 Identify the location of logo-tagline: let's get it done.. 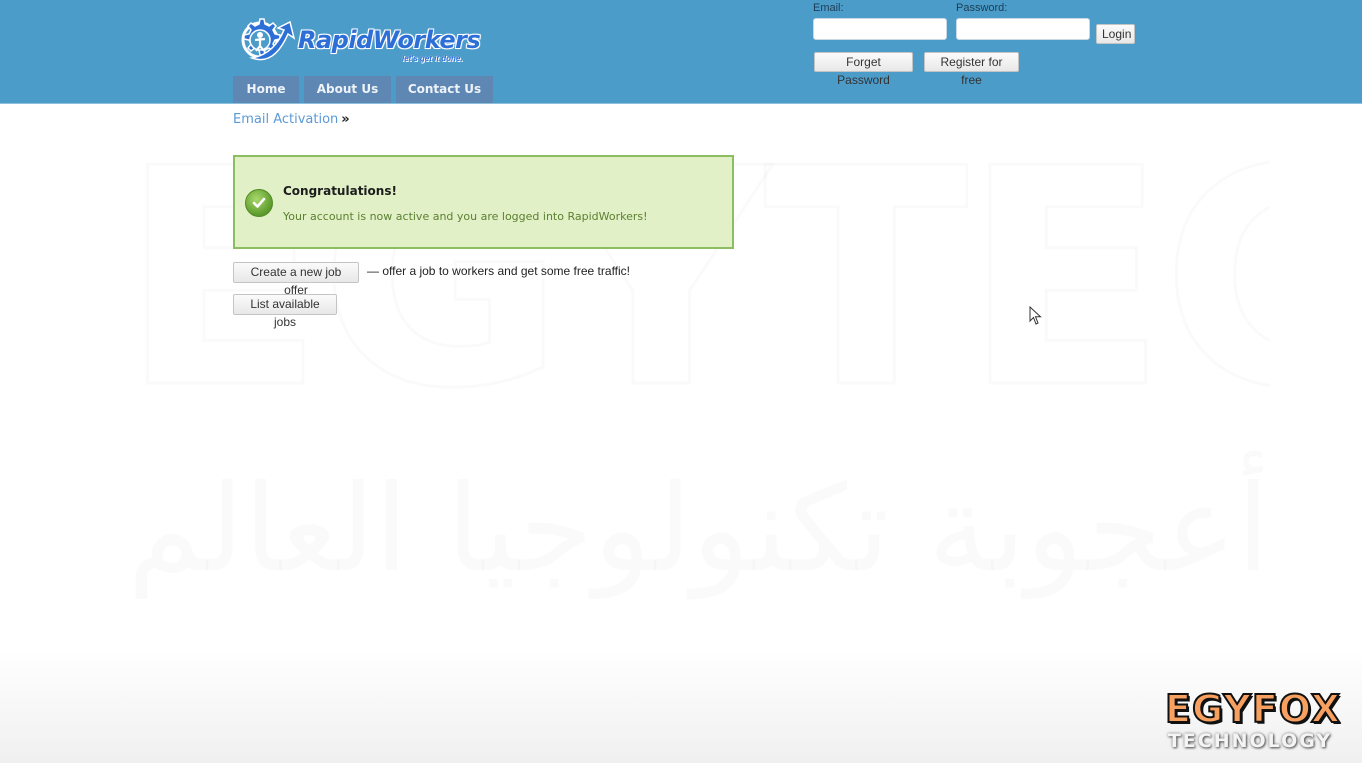
(432, 58).